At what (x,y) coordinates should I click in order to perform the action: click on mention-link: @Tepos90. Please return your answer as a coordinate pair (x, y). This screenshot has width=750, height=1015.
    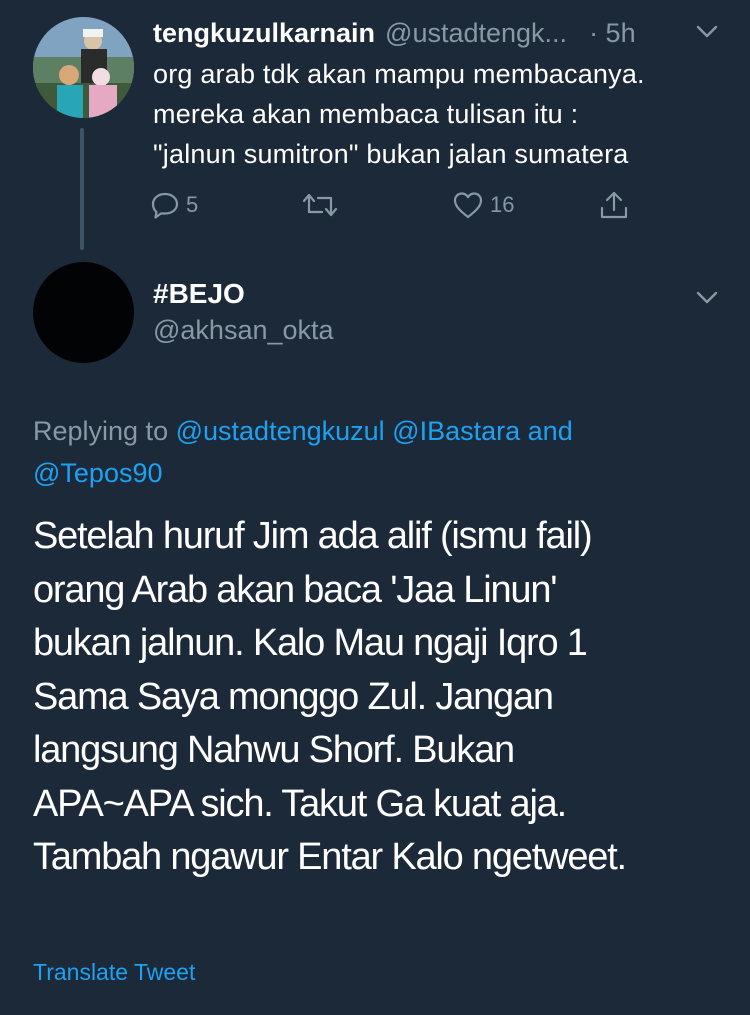
    Looking at the image, I should click on (98, 473).